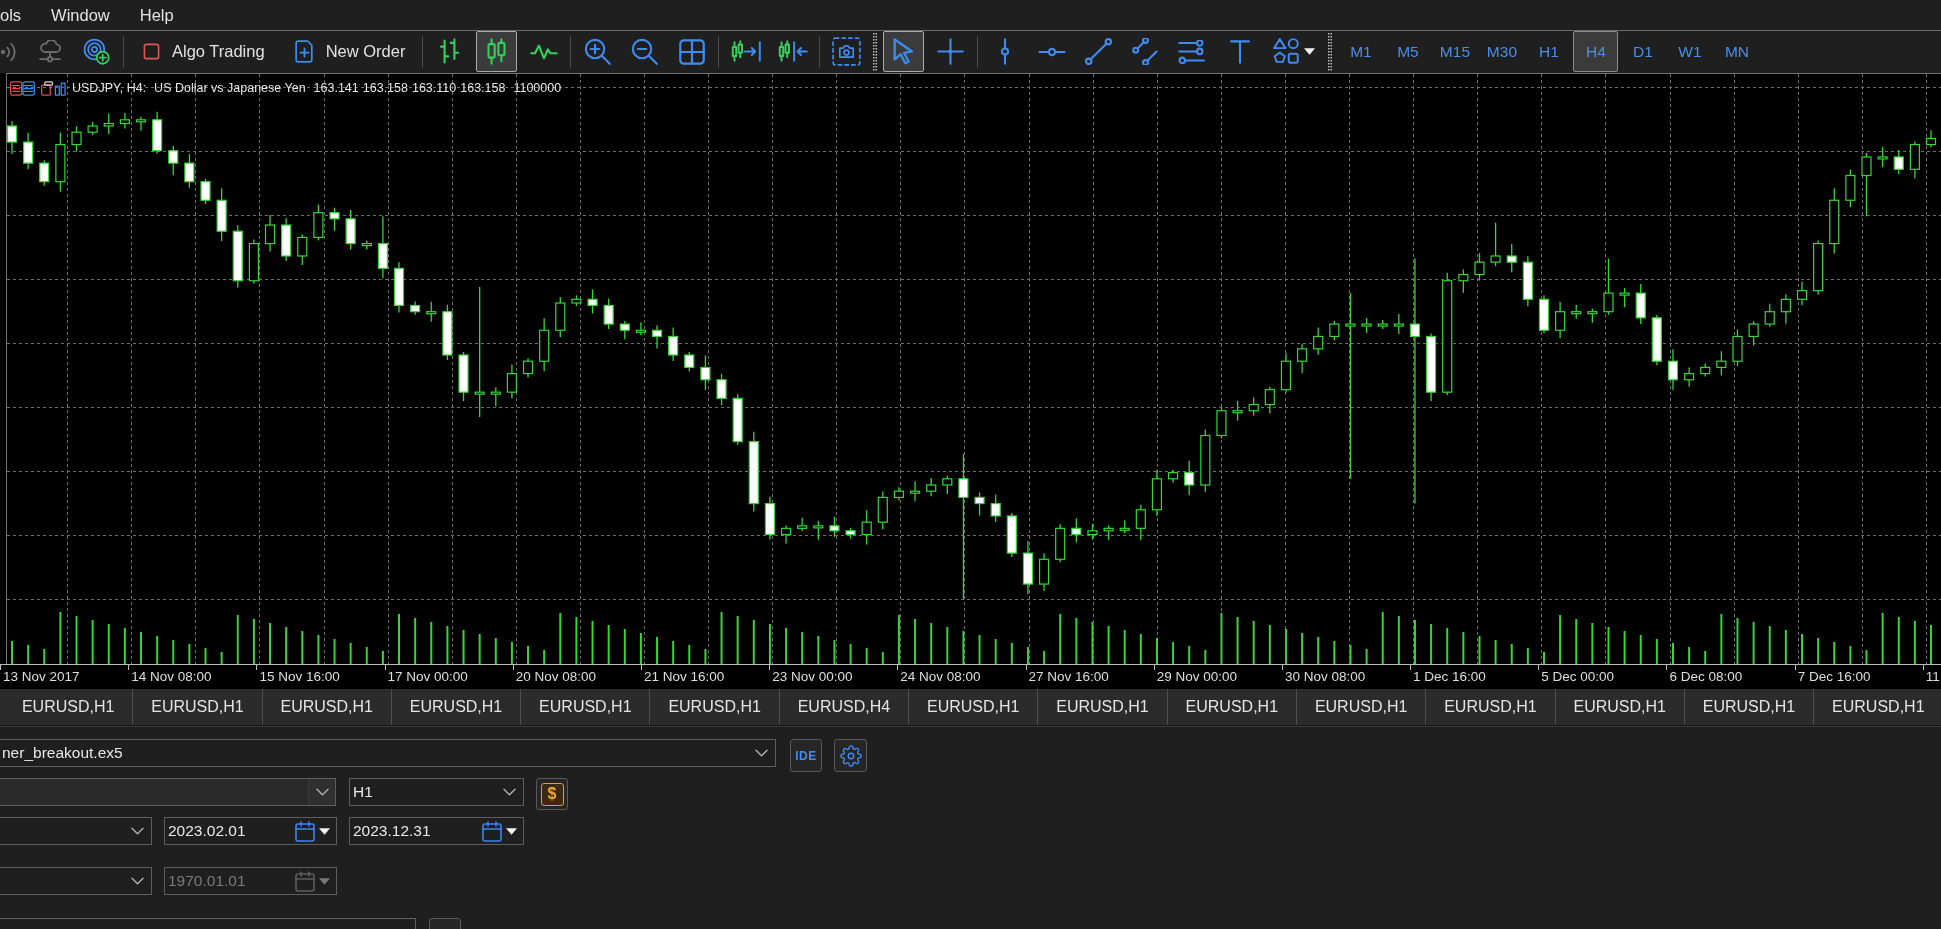  What do you see at coordinates (1089, 677) in the screenshot?
I see `time-label: 27 Nov 16:00` at bounding box center [1089, 677].